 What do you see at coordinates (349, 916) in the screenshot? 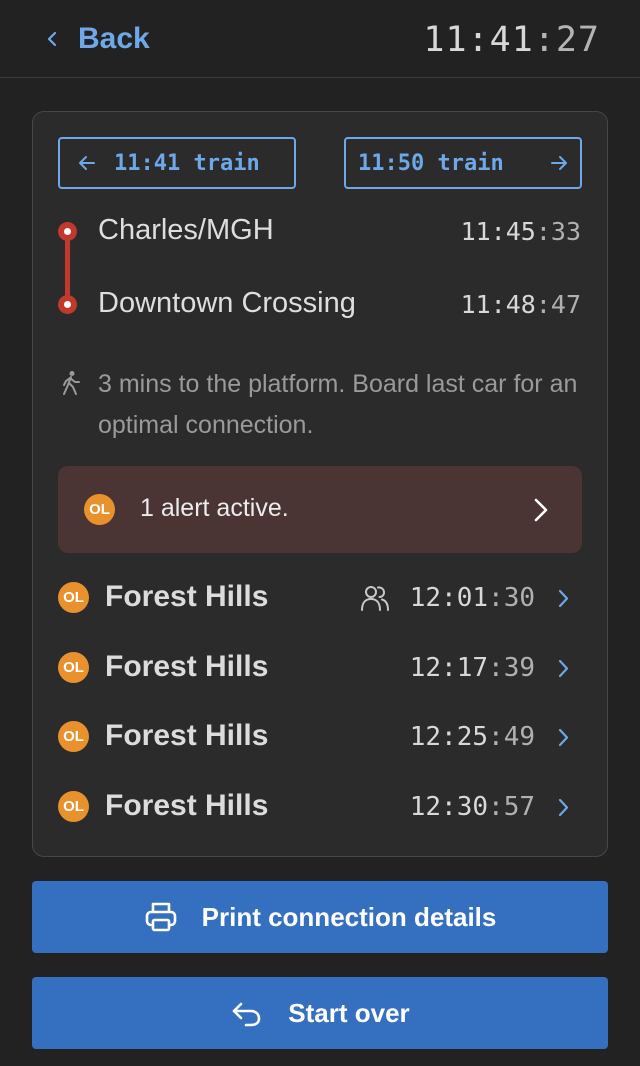
I see `print-connection-label: Print connection details` at bounding box center [349, 916].